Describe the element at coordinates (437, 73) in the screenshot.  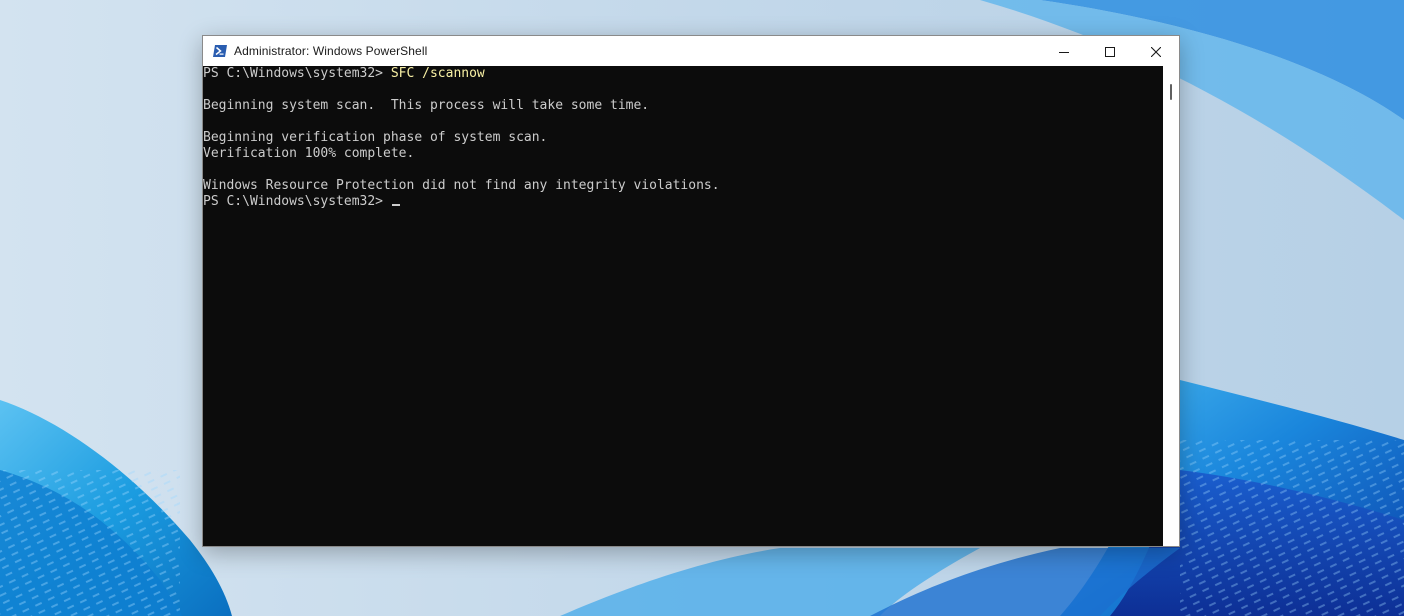
I see `command-text: SFC /scannow` at that location.